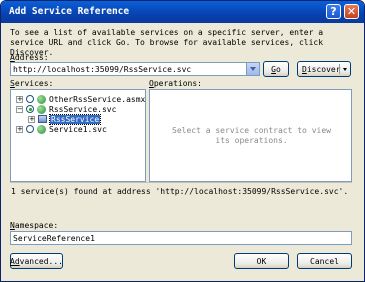 This screenshot has width=365, height=282. What do you see at coordinates (345, 69) in the screenshot?
I see `discover-dropdown-icon` at bounding box center [345, 69].